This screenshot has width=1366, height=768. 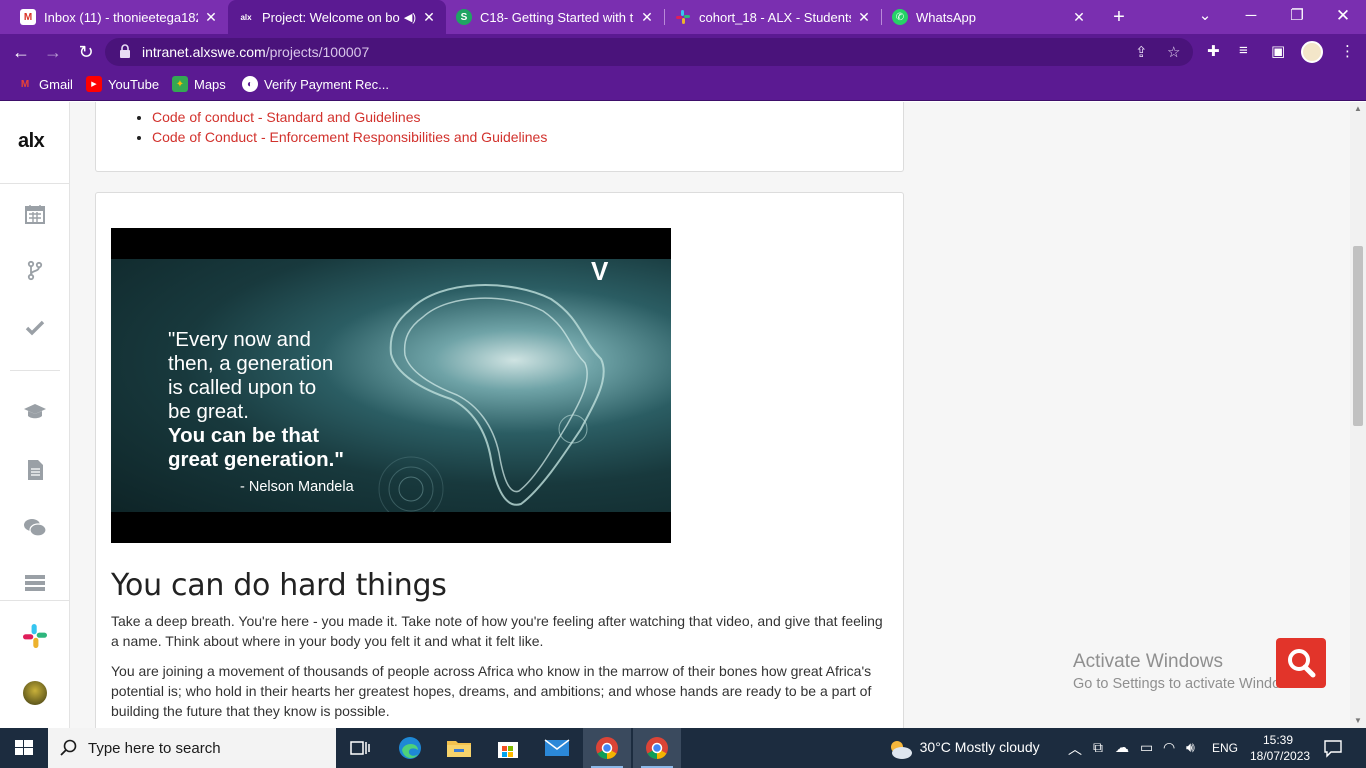 What do you see at coordinates (1141, 52) in the screenshot?
I see `share-icon: ⇪` at bounding box center [1141, 52].